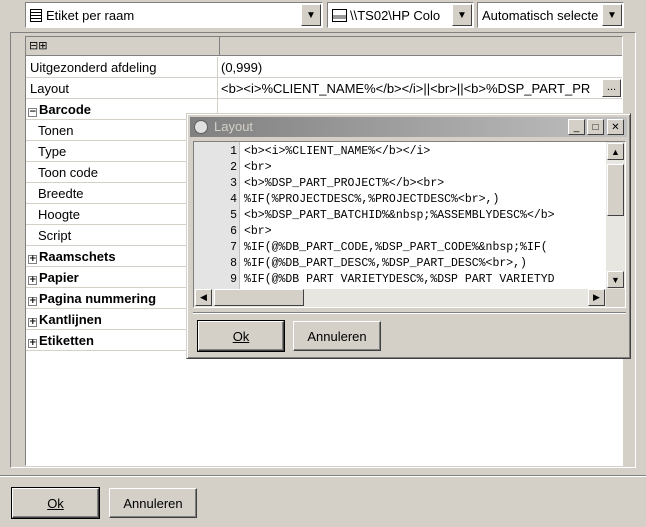  I want to click on footer-divider, so click(323, 476).